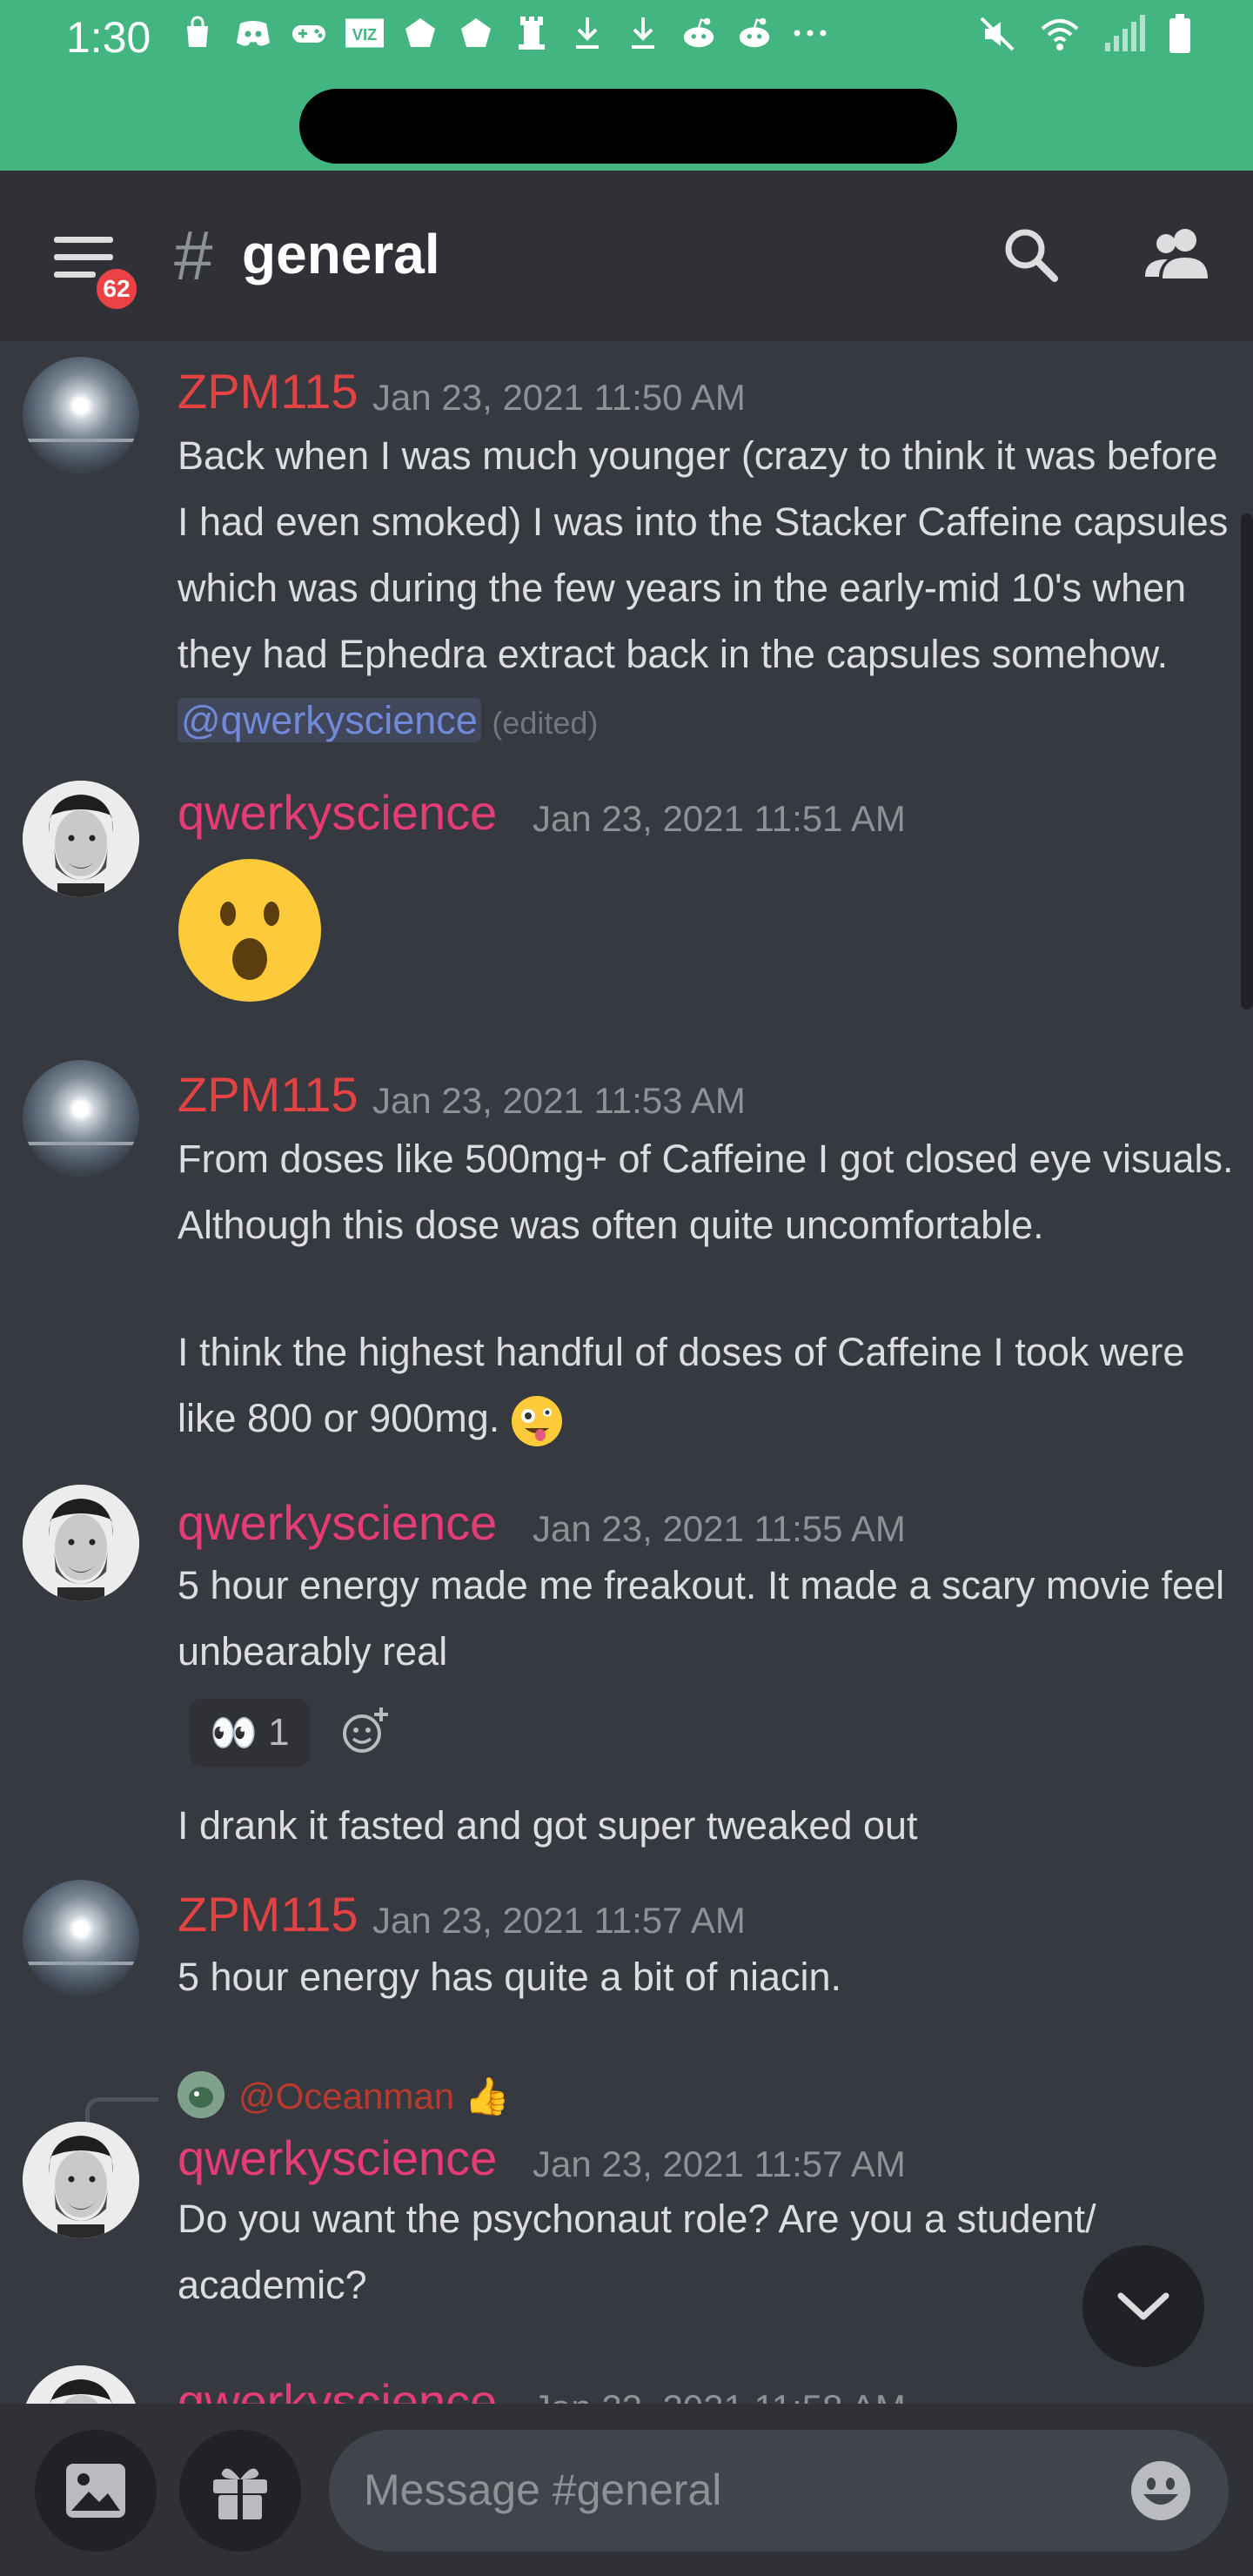 The image size is (1253, 2576). I want to click on notification-icons: VIZ, so click(504, 33).